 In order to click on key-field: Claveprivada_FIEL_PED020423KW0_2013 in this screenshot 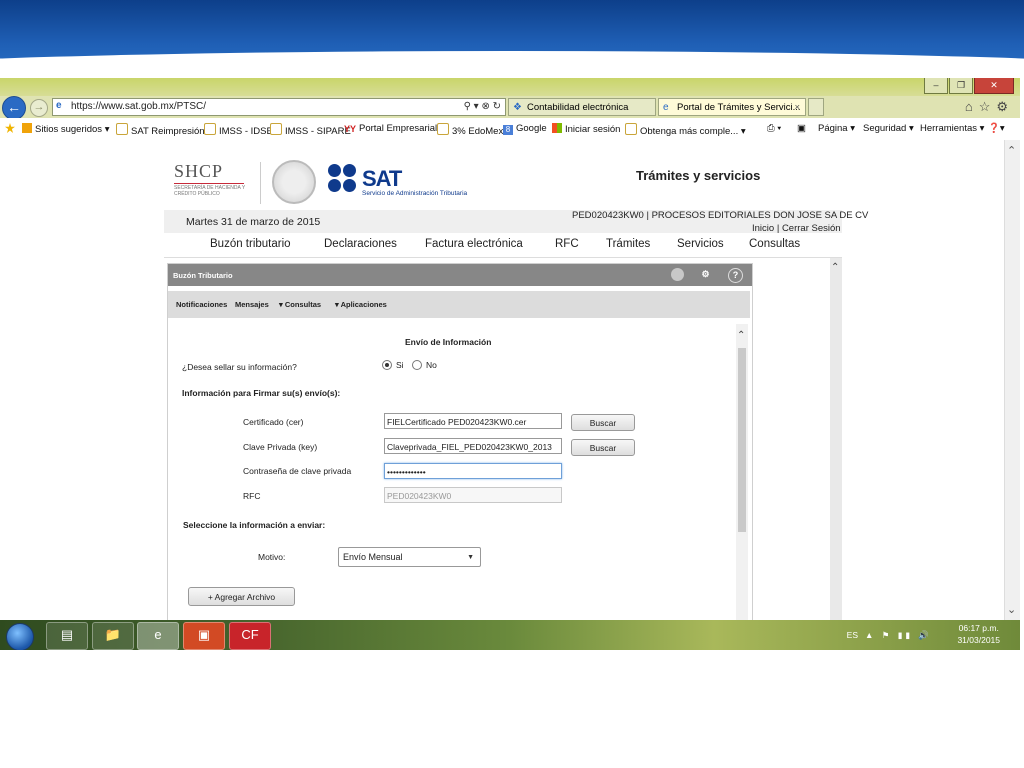, I will do `click(473, 446)`.